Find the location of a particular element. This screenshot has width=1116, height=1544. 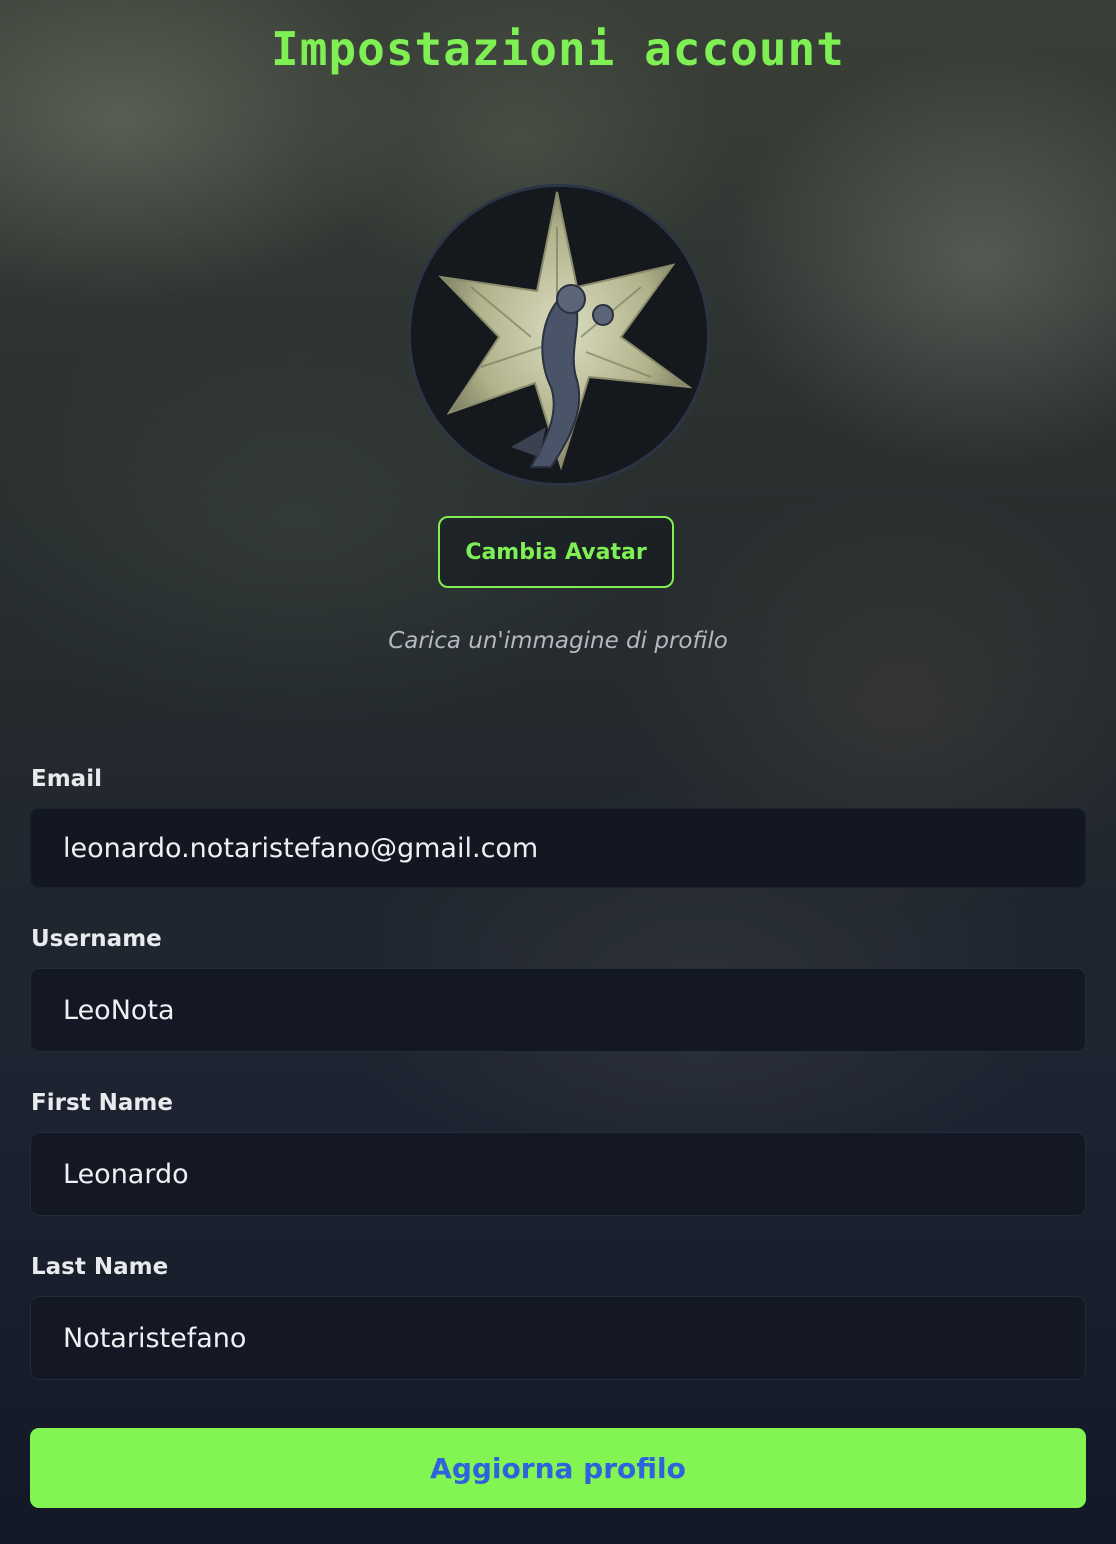

email-field is located at coordinates (558, 848).